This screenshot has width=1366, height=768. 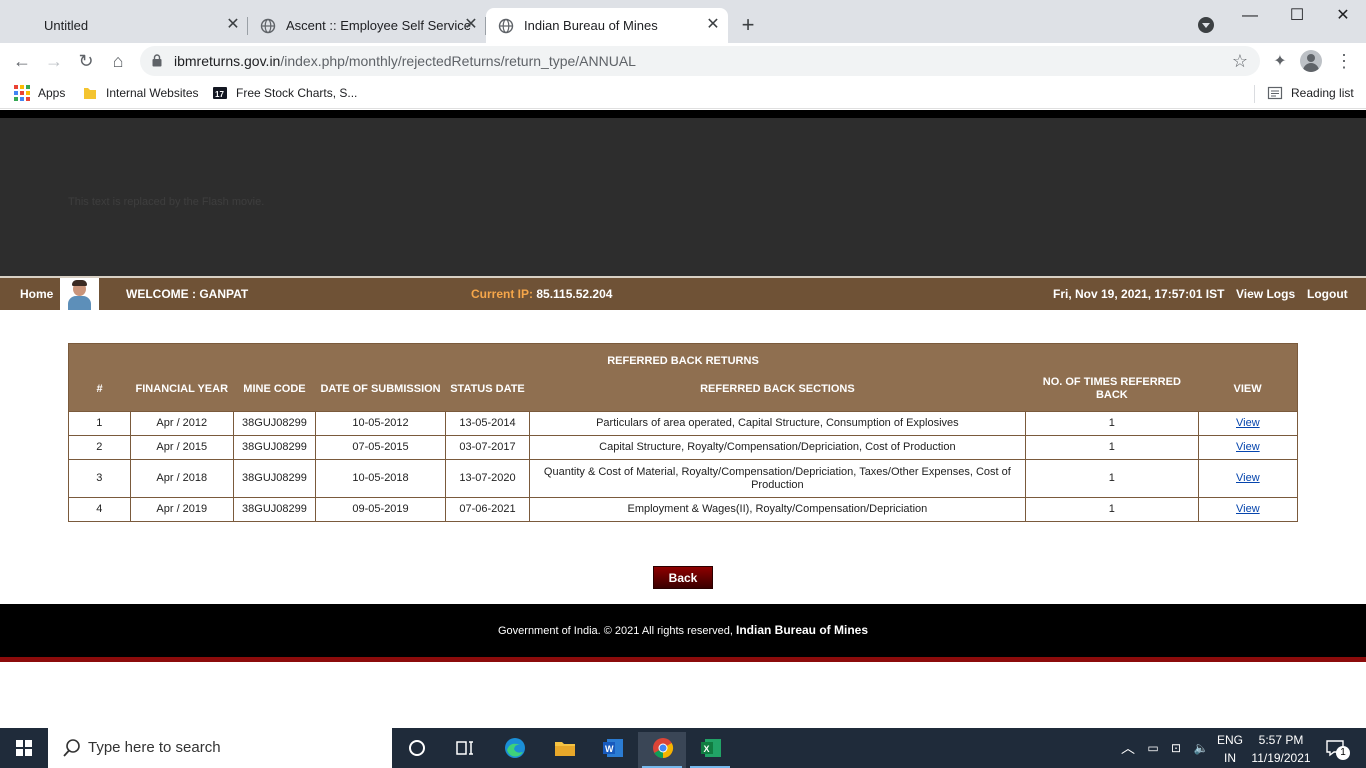 What do you see at coordinates (1280, 61) in the screenshot?
I see `extensions-icon: ✦` at bounding box center [1280, 61].